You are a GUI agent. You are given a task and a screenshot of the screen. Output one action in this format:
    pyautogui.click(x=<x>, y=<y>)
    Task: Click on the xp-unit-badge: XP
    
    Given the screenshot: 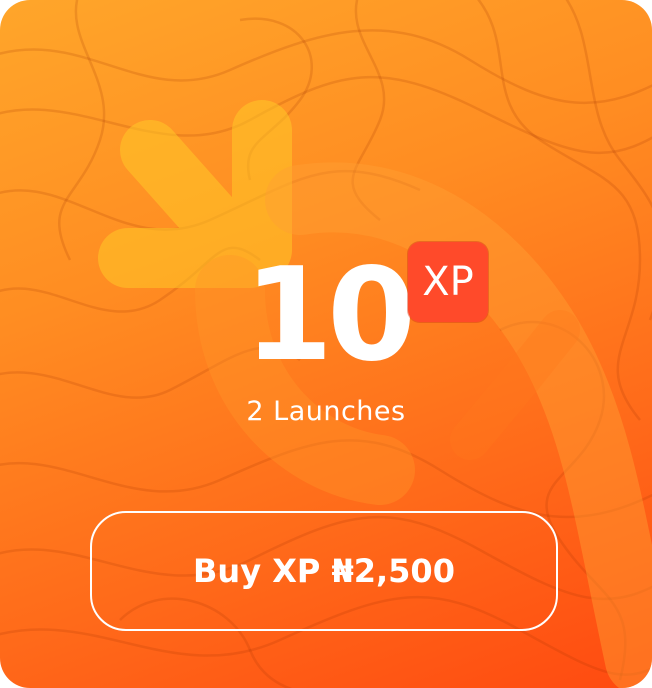 What is the action you would take?
    pyautogui.click(x=448, y=282)
    